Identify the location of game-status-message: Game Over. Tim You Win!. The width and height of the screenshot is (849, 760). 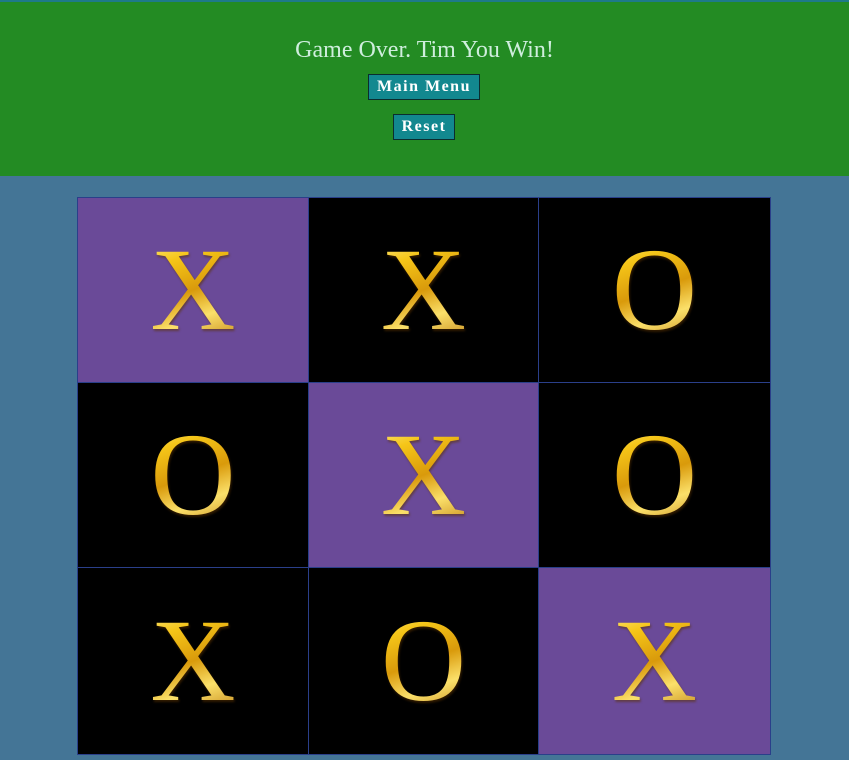
(424, 50).